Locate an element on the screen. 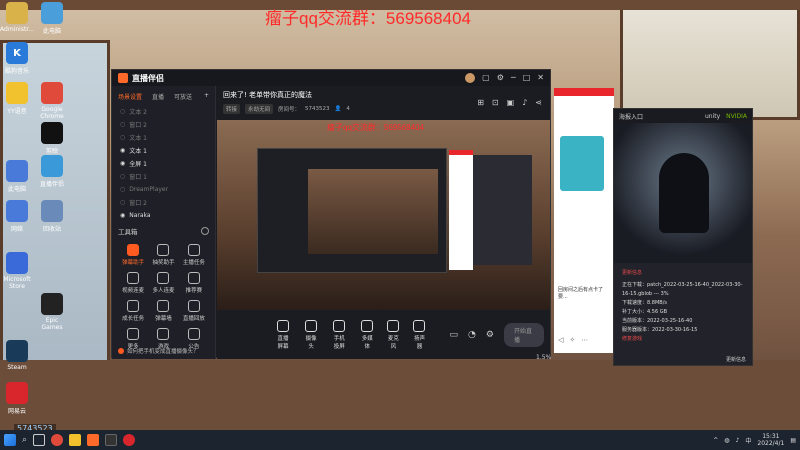 The width and height of the screenshot is (800, 450). desktop-icon-label: Steam is located at coordinates (17, 367).